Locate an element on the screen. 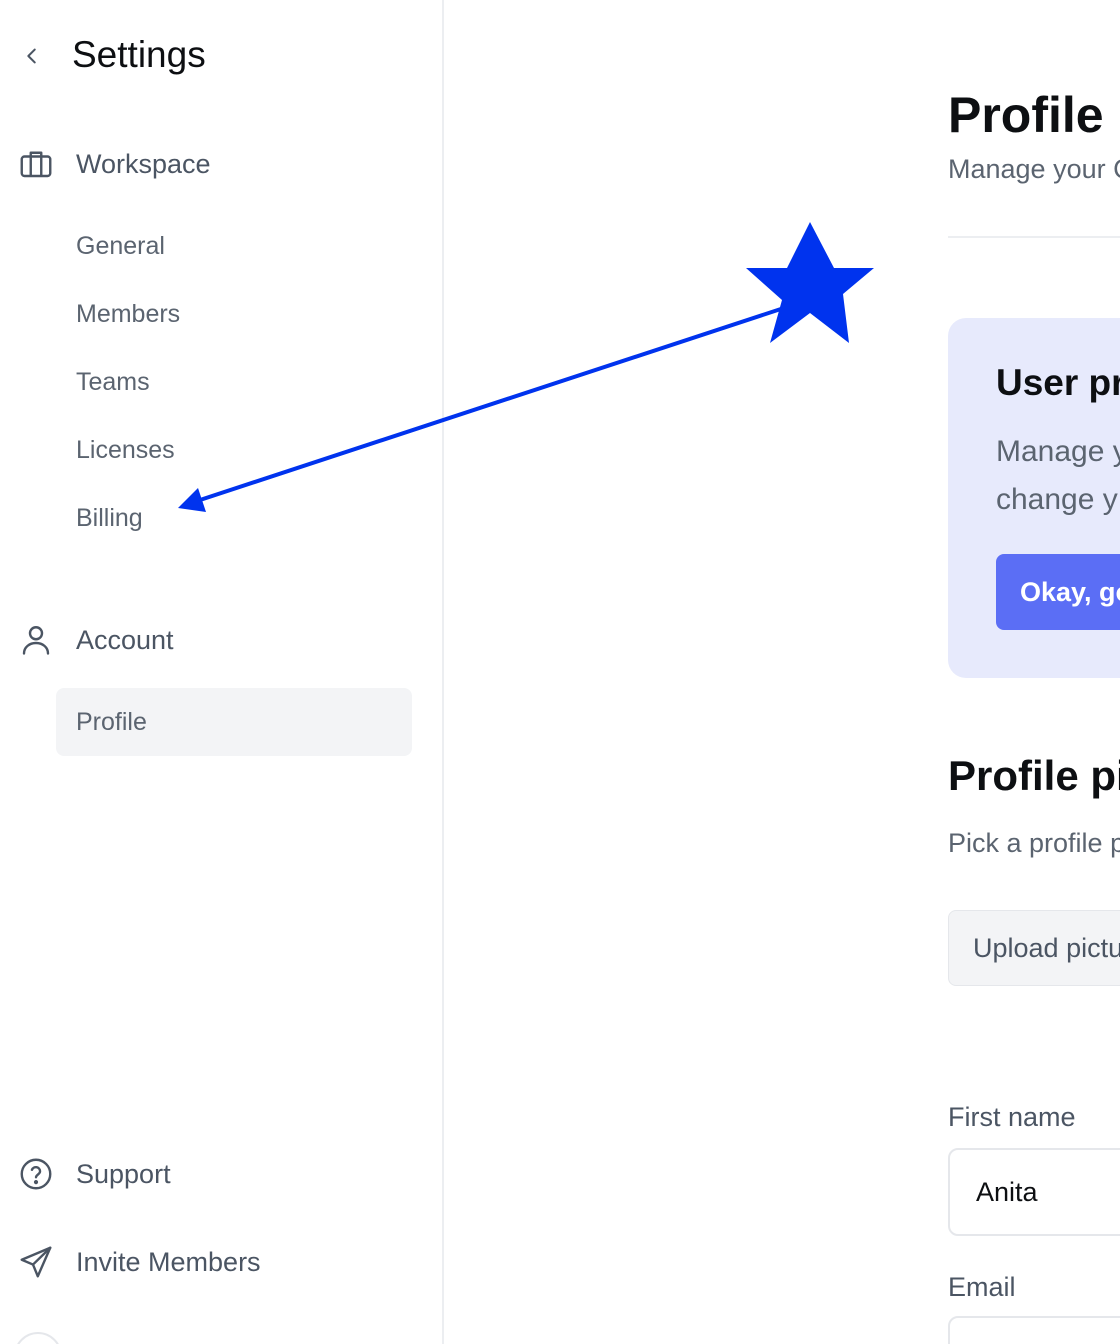  section-account: Account is located at coordinates (95, 640).